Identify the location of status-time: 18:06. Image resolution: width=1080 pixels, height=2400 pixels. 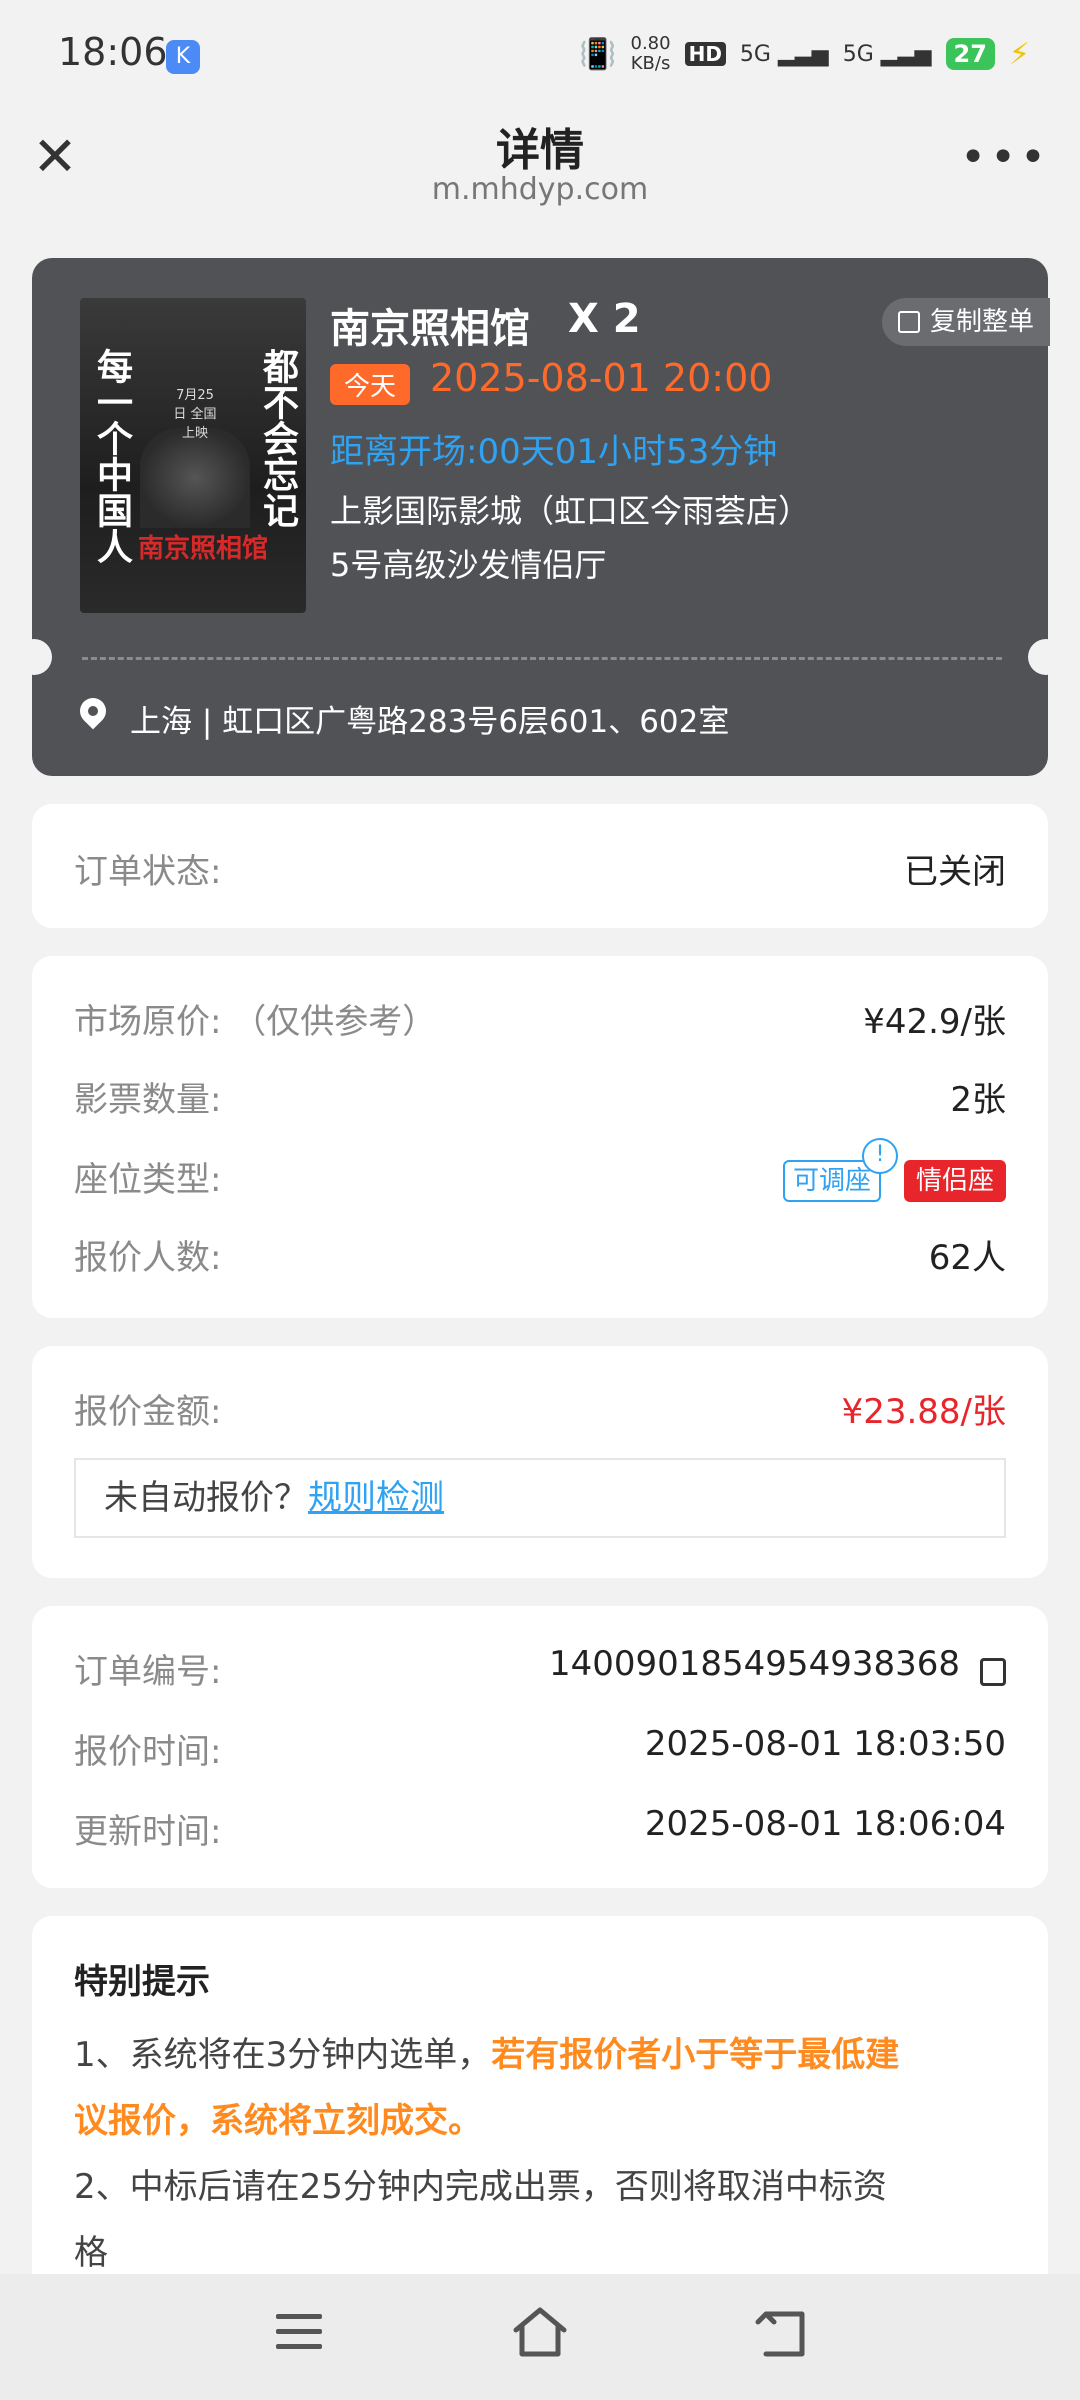
(113, 52).